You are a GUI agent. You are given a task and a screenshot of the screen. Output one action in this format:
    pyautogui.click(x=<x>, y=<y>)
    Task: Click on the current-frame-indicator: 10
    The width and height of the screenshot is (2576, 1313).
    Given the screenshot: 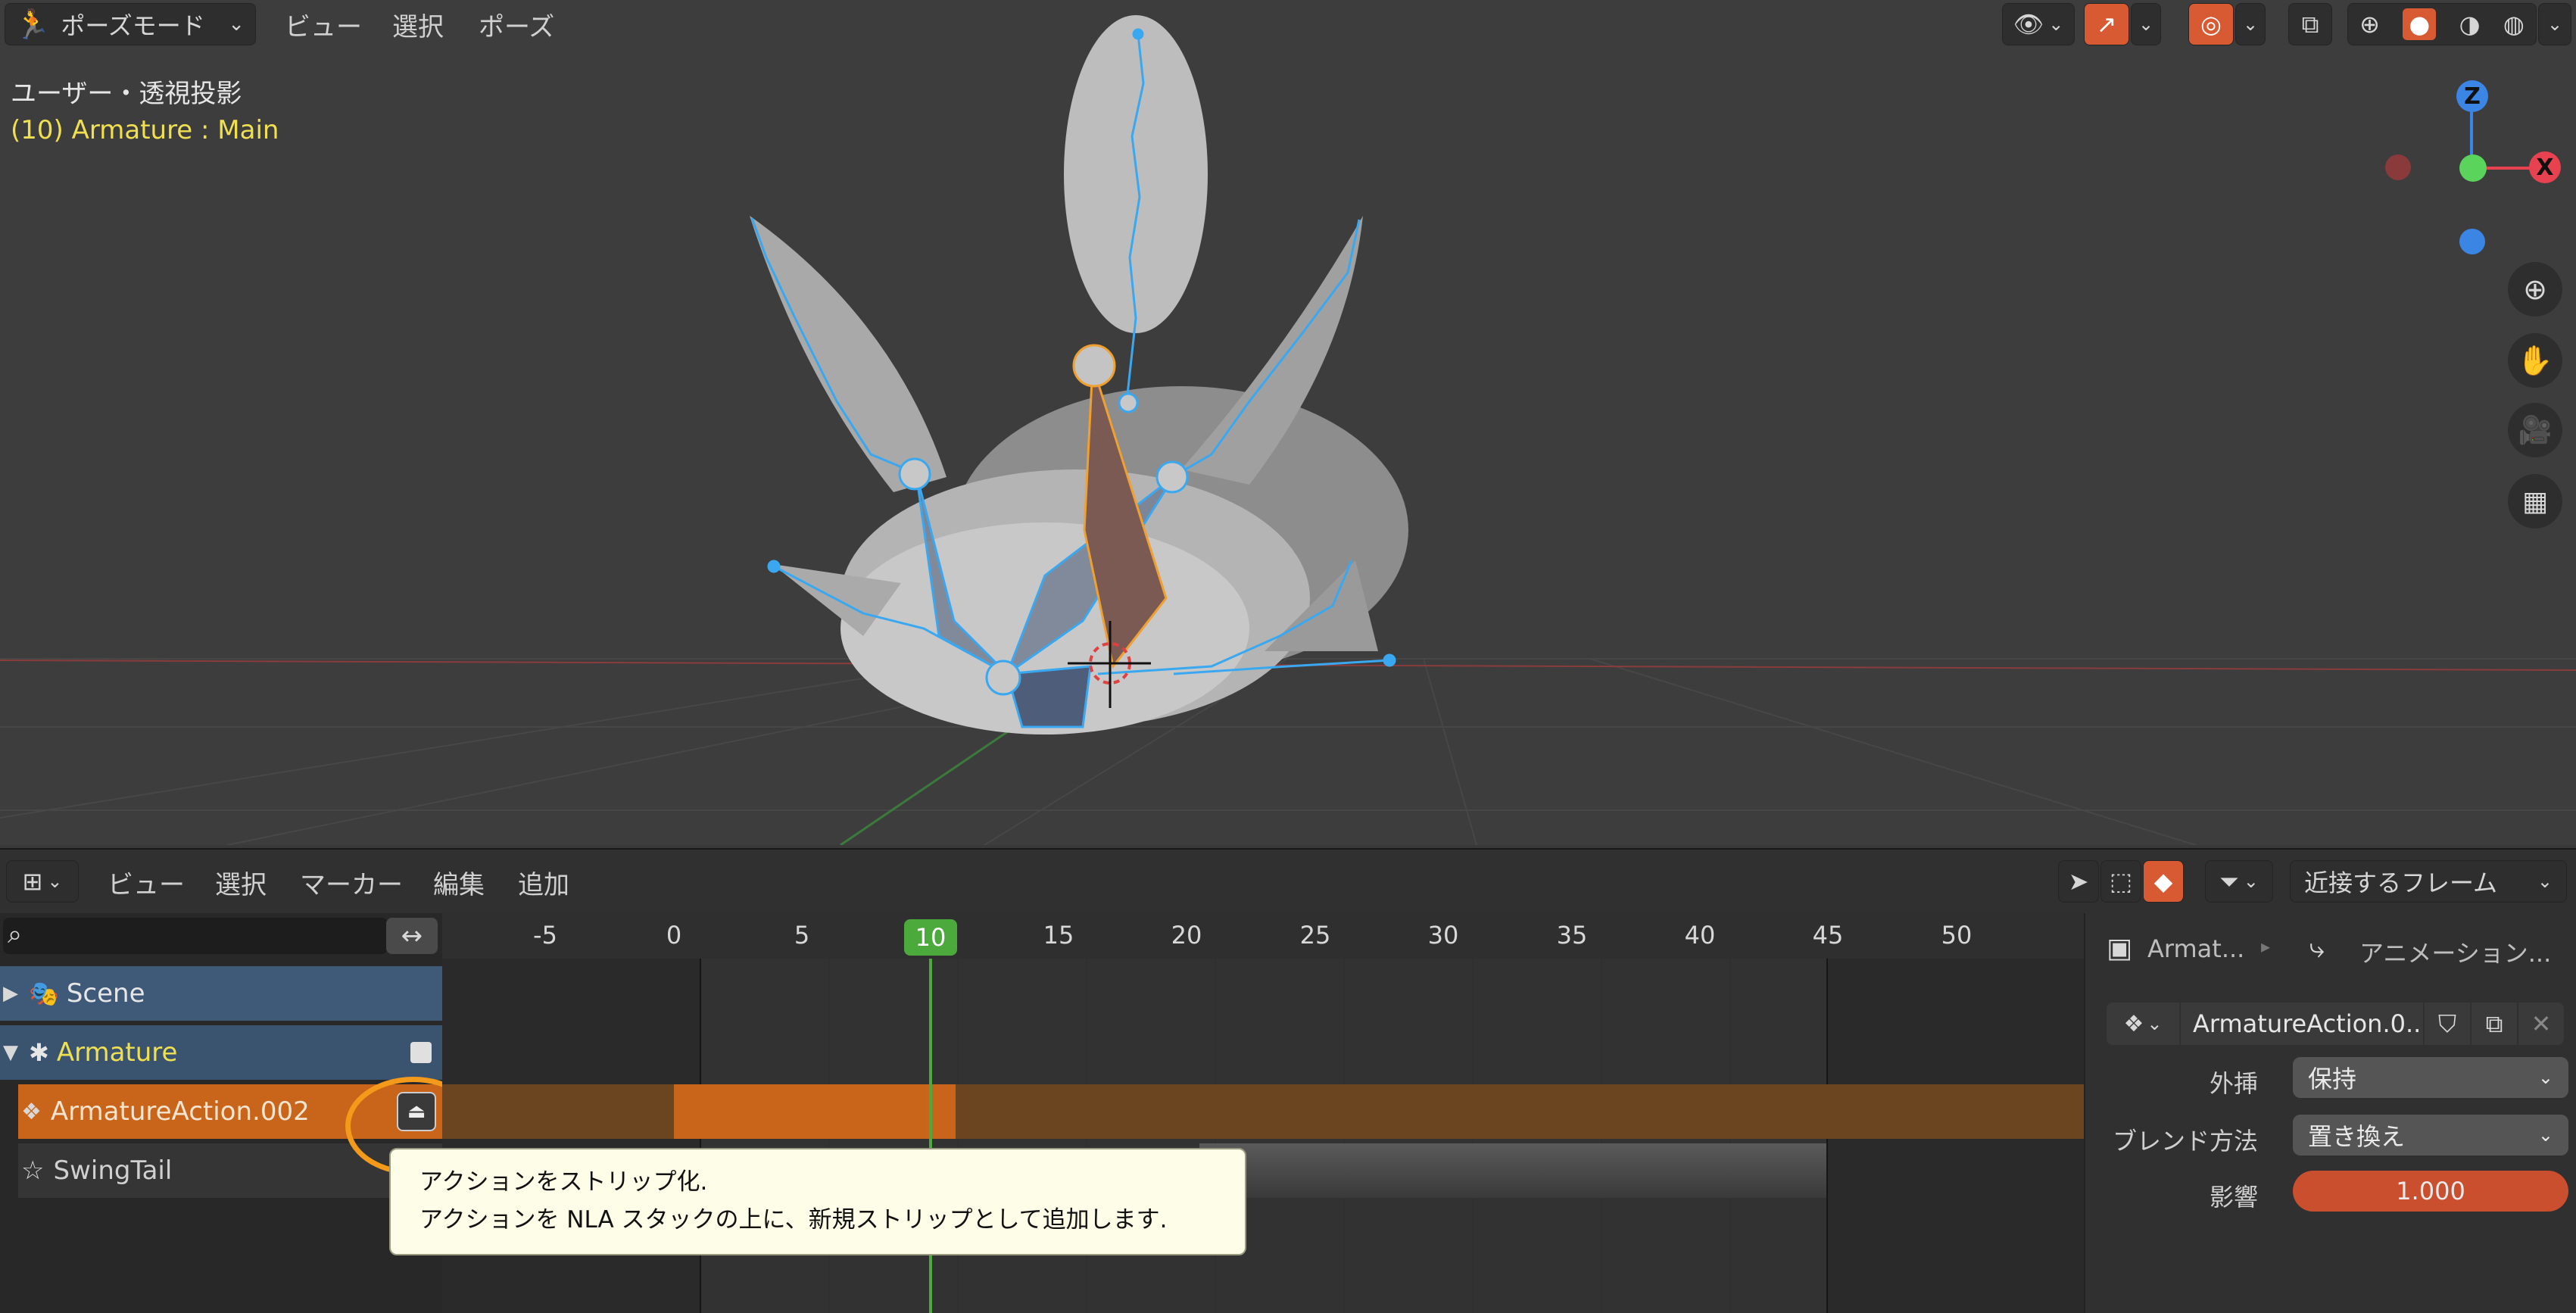 What is the action you would take?
    pyautogui.click(x=930, y=937)
    